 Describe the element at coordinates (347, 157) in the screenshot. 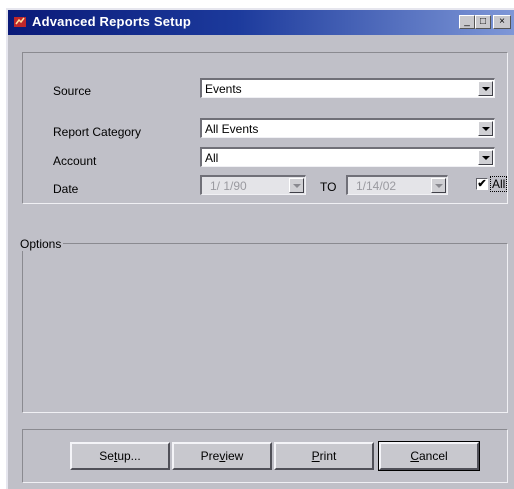

I see `account-dropdown: All` at that location.